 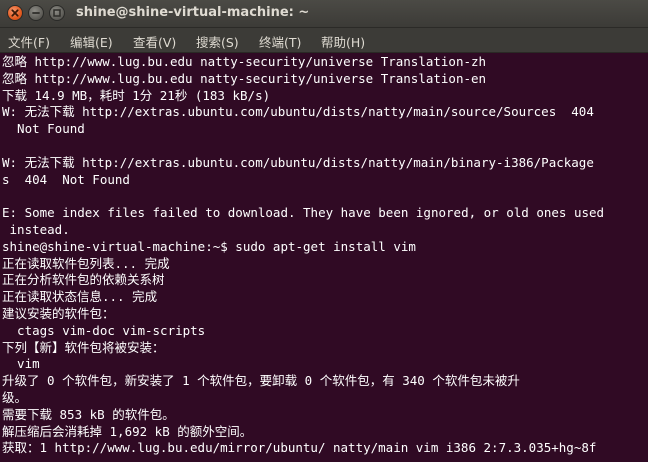 What do you see at coordinates (15, 397) in the screenshot?
I see `terminal-line: 级。` at bounding box center [15, 397].